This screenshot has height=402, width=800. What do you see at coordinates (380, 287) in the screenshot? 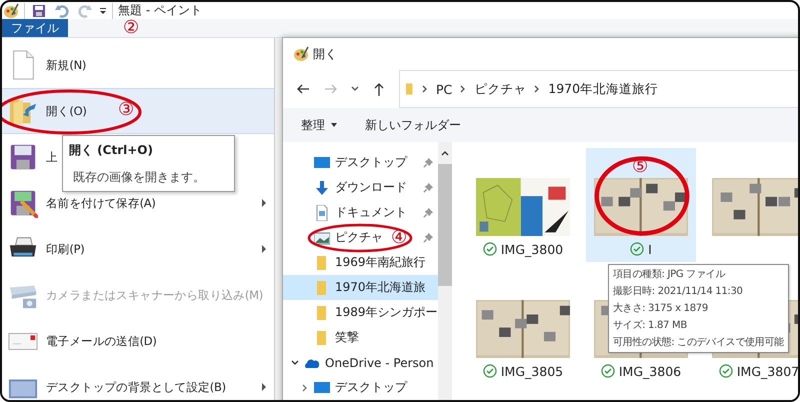
I see `nav-item-label: 1970年北海道旅` at bounding box center [380, 287].